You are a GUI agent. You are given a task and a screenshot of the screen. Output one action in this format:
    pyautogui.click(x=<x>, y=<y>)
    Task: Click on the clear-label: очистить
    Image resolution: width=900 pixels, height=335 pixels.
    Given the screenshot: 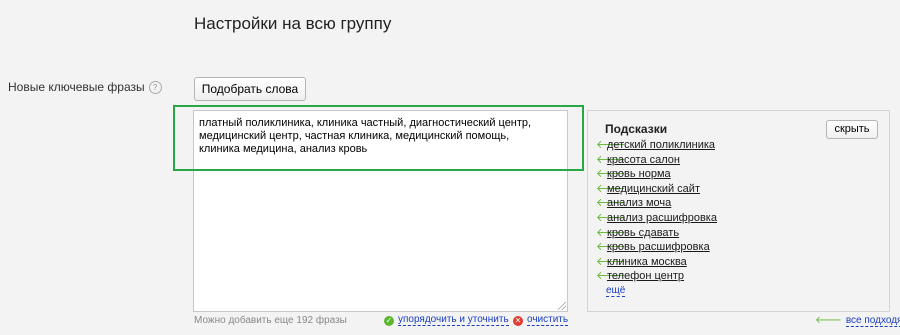 What is the action you would take?
    pyautogui.click(x=548, y=320)
    